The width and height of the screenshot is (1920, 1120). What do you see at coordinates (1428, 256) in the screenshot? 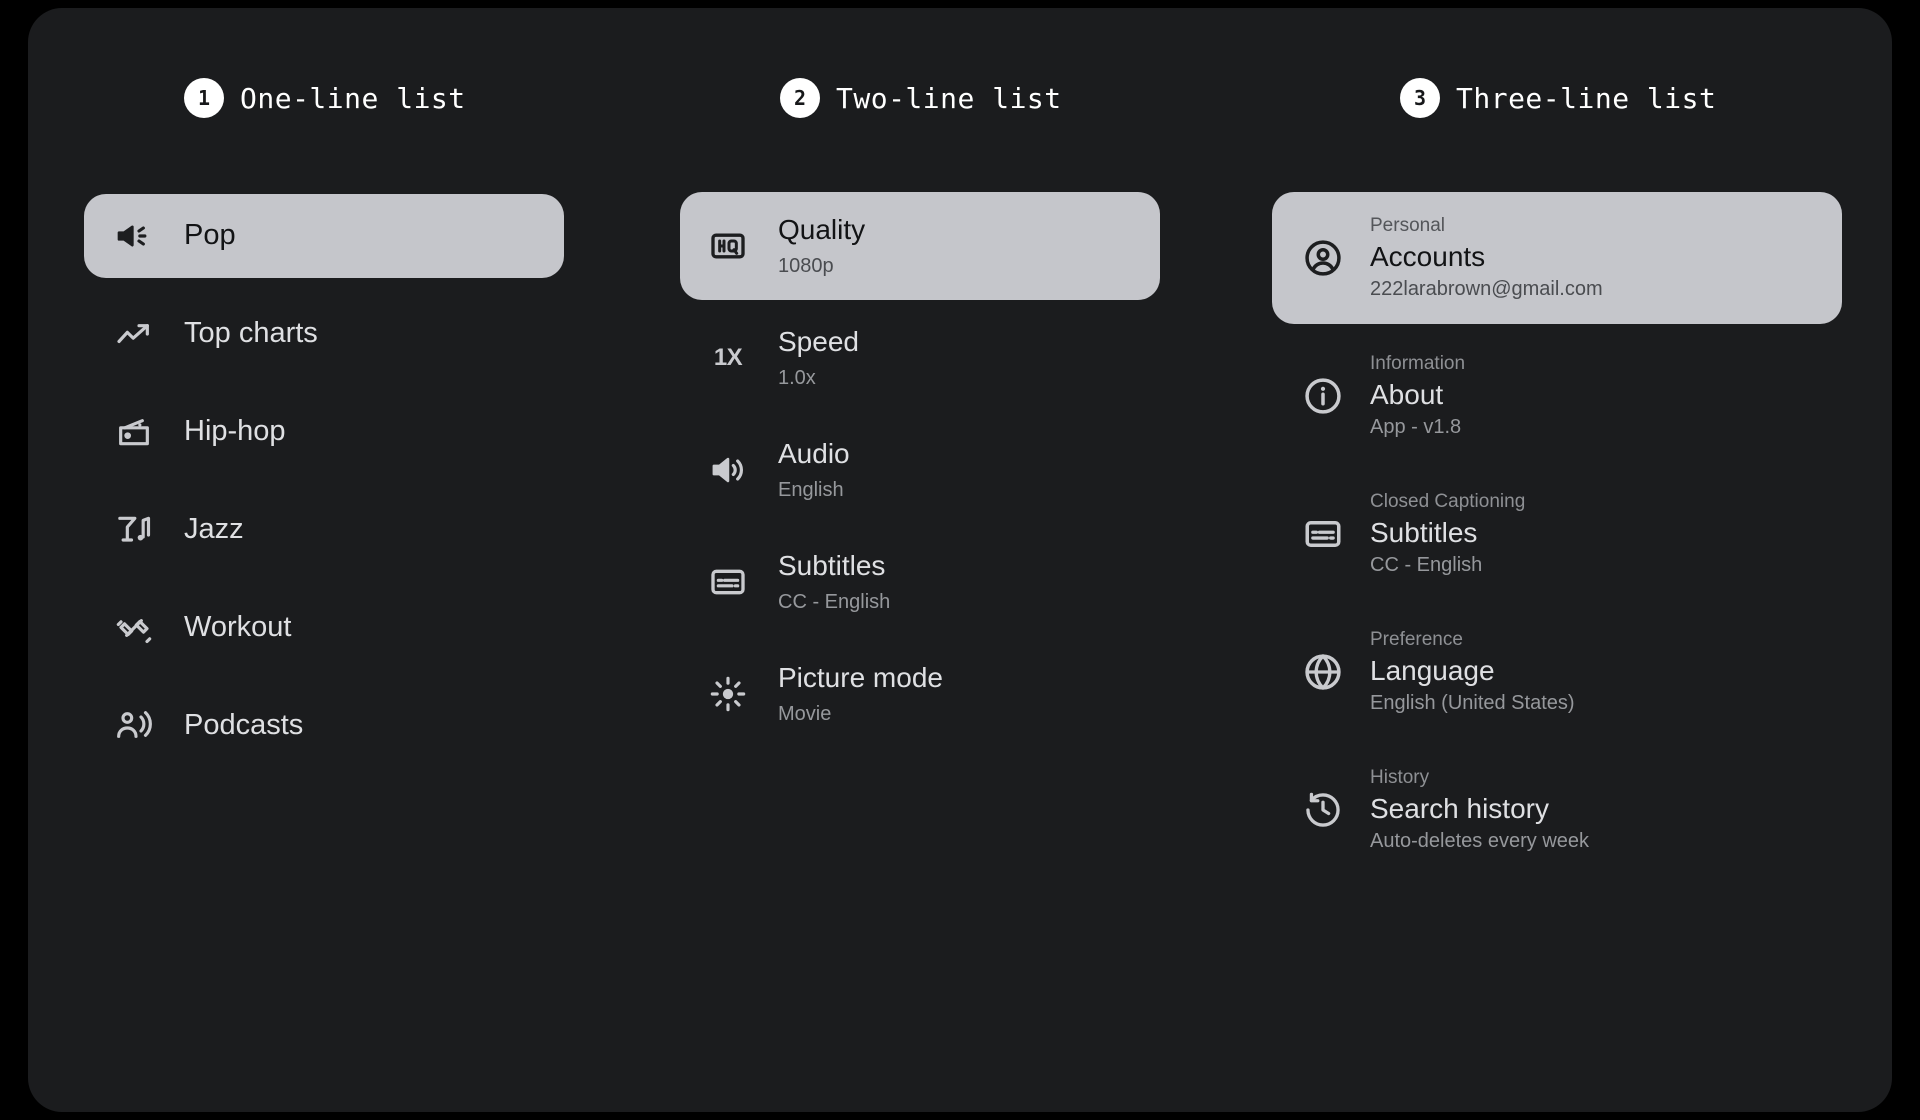
I see `list-item-headline: Accounts` at bounding box center [1428, 256].